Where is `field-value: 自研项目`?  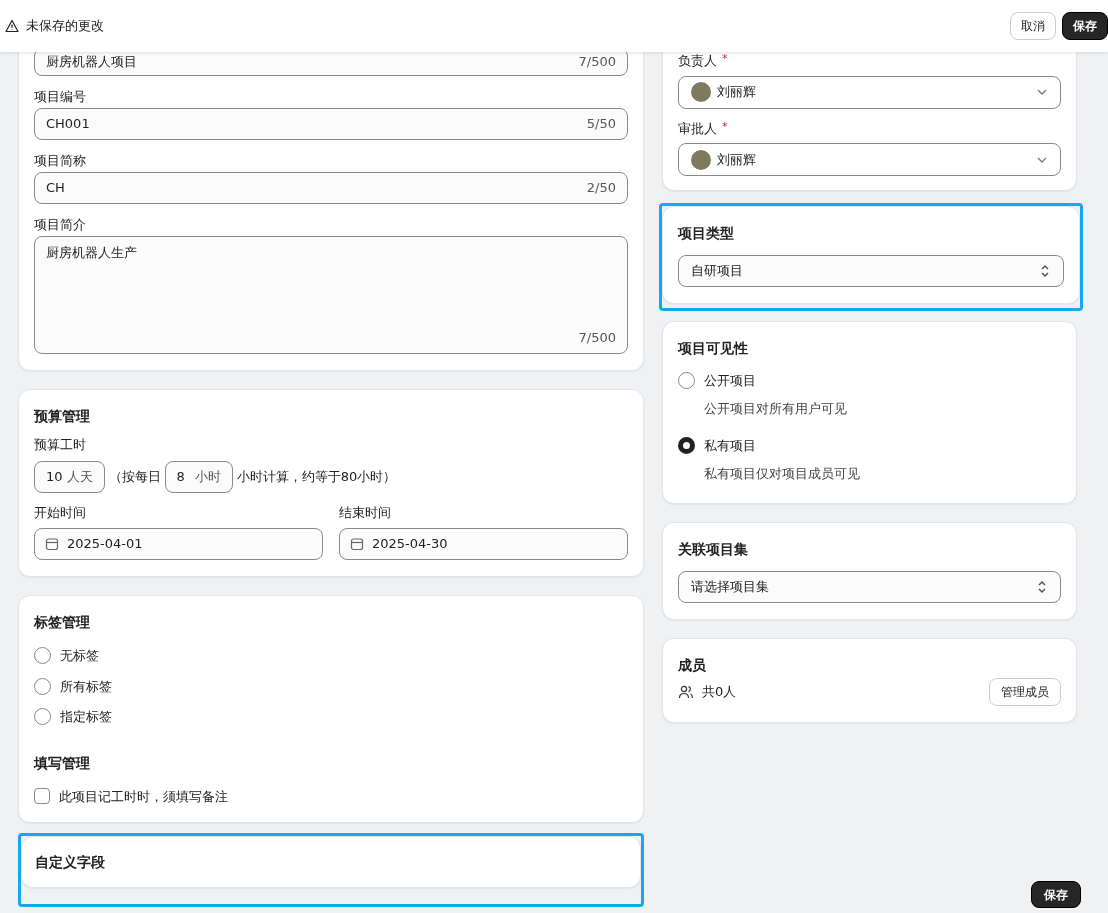
field-value: 自研项目 is located at coordinates (717, 271).